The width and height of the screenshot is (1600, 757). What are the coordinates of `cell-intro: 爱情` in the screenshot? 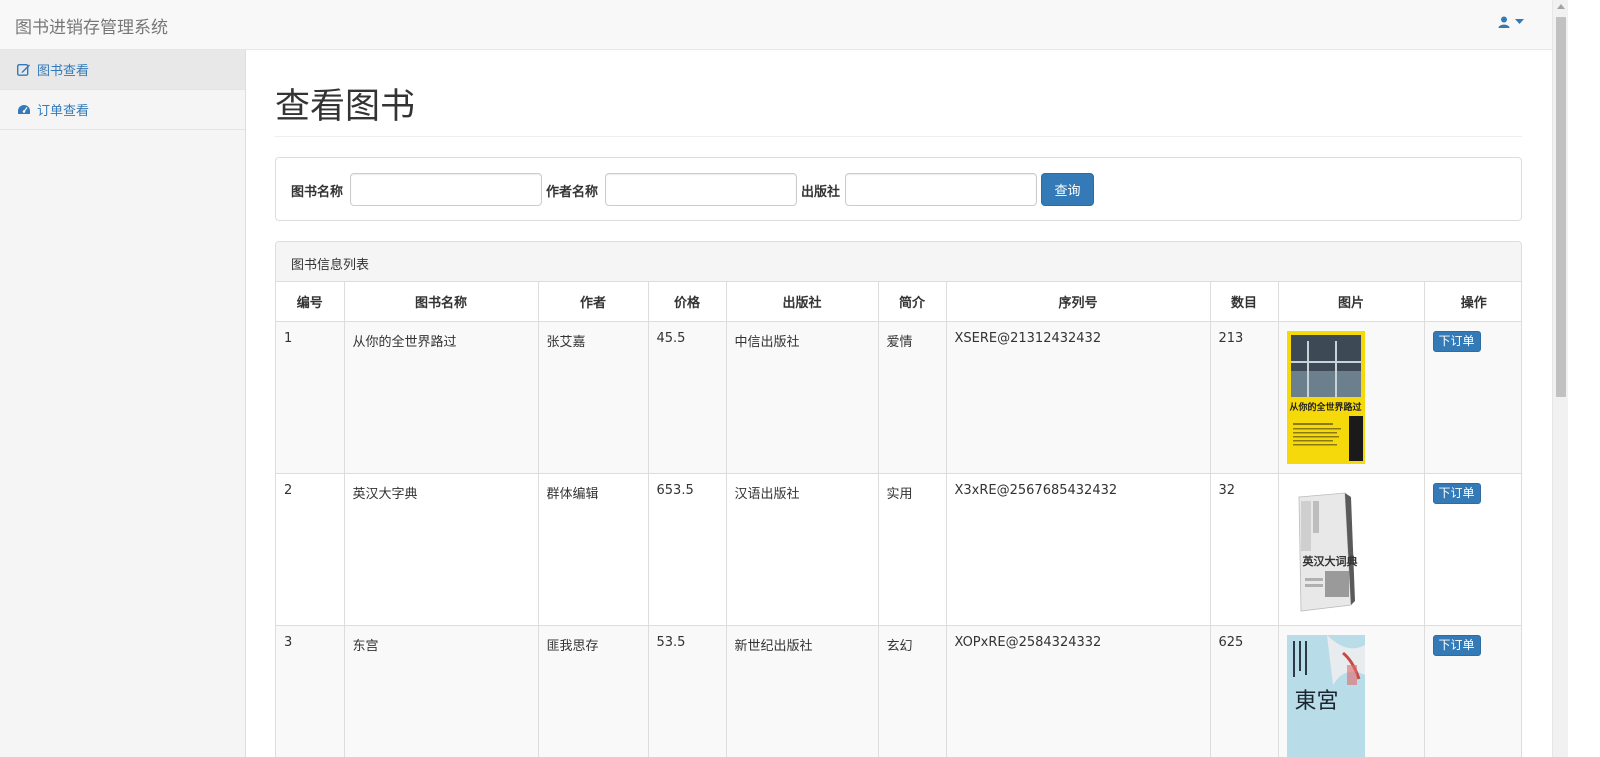 It's located at (912, 397).